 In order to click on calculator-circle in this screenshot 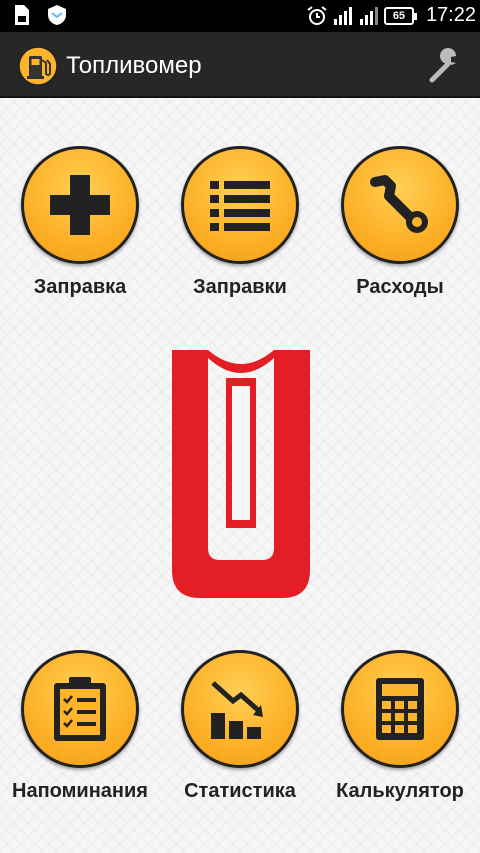, I will do `click(400, 709)`.